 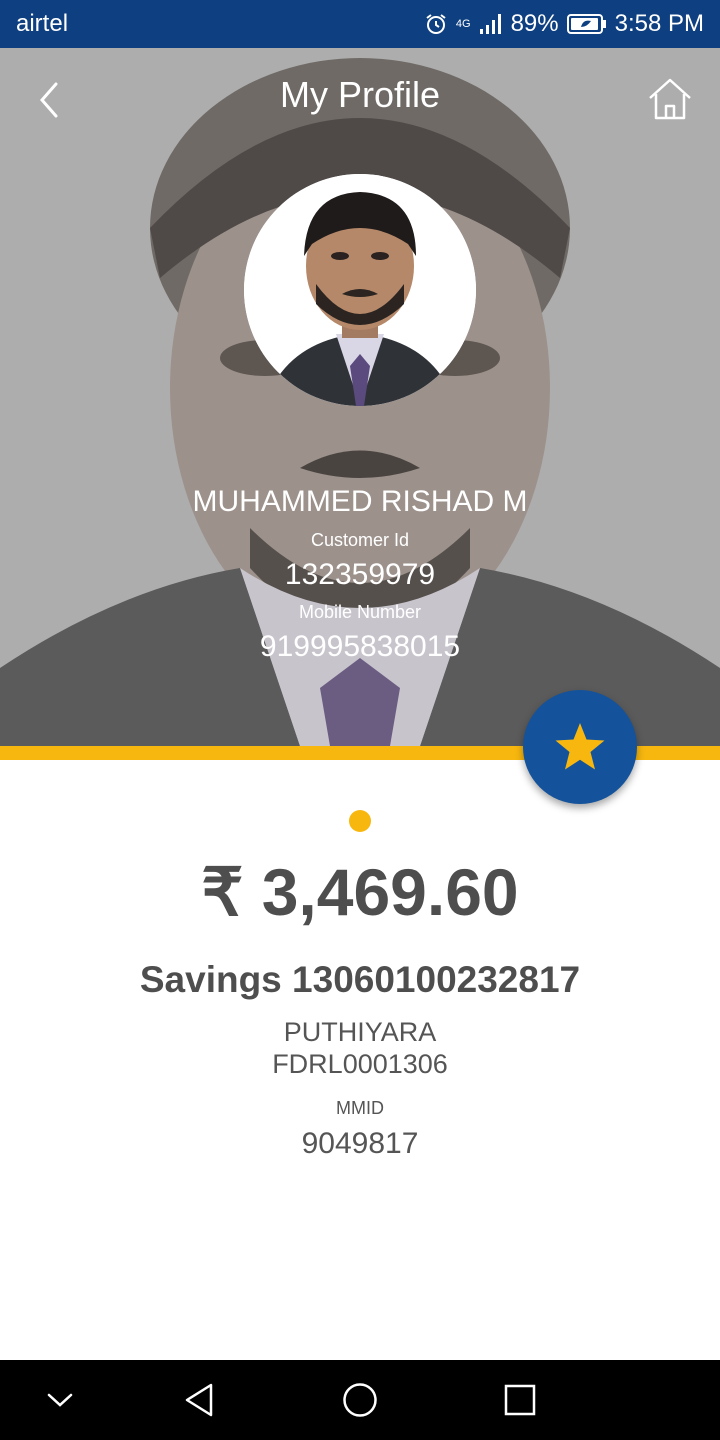 I want to click on chevron-left-icon, so click(x=49, y=100).